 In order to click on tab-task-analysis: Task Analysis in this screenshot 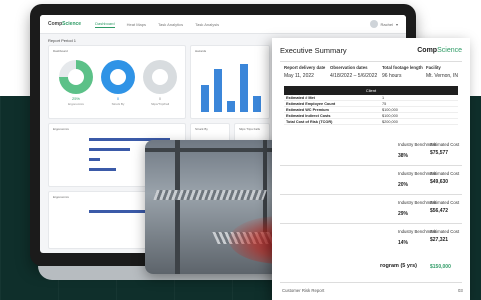, I will do `click(207, 24)`.